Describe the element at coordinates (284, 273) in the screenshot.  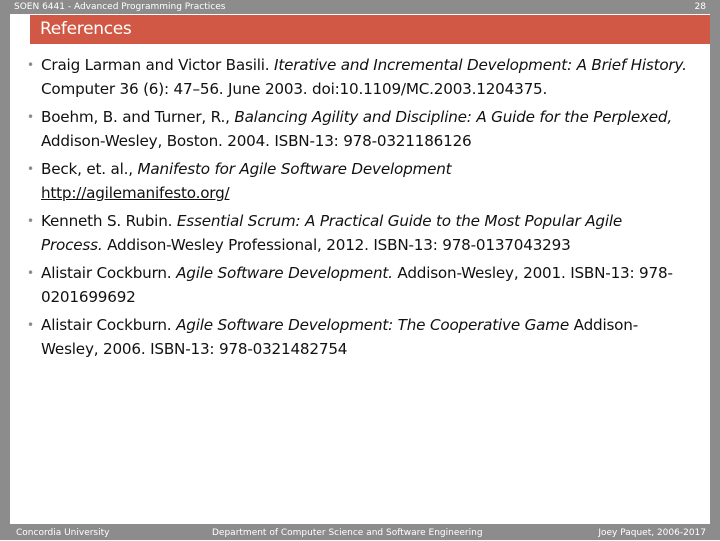
I see `reference-title: Agile Software Development.` at that location.